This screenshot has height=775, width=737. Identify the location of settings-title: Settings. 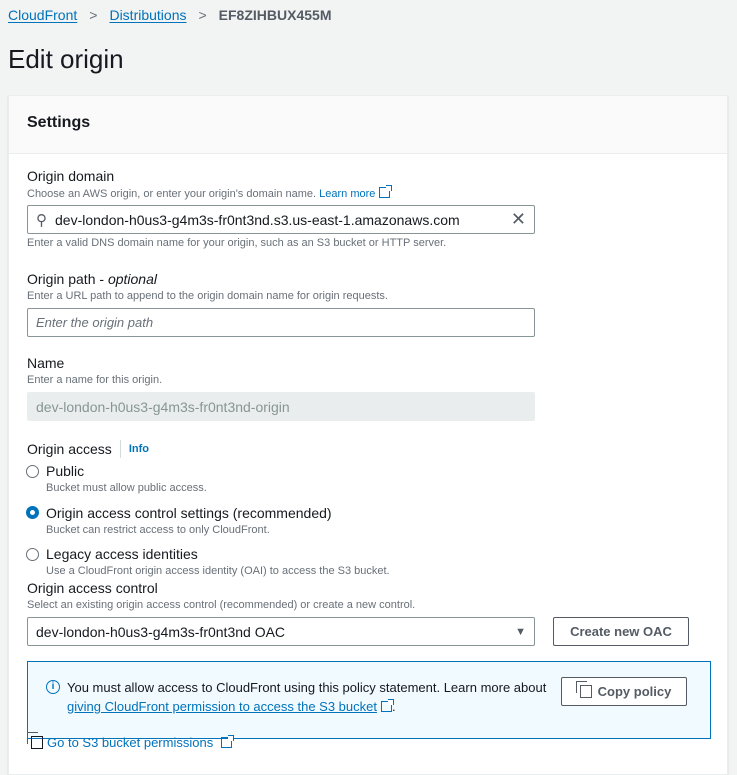
(59, 122).